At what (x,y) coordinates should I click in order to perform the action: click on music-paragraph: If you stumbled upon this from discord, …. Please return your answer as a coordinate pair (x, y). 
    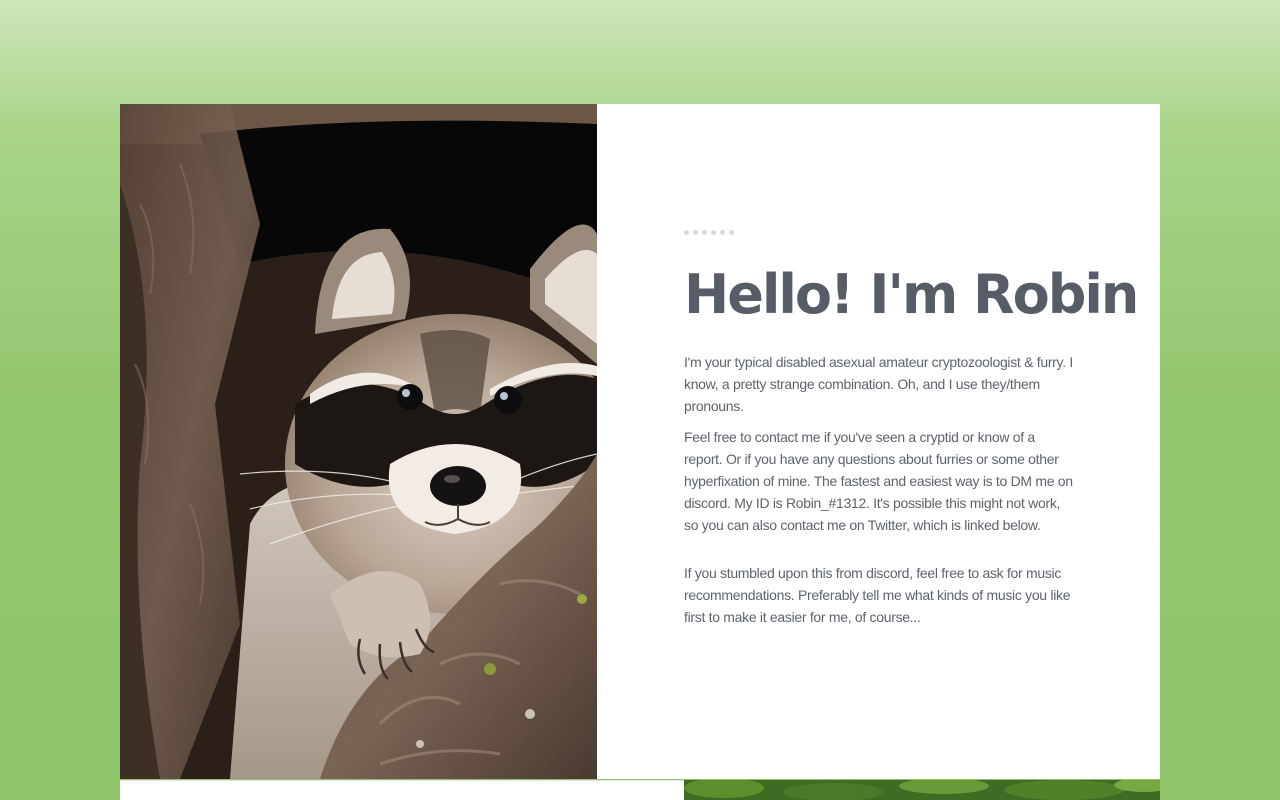
    Looking at the image, I should click on (877, 595).